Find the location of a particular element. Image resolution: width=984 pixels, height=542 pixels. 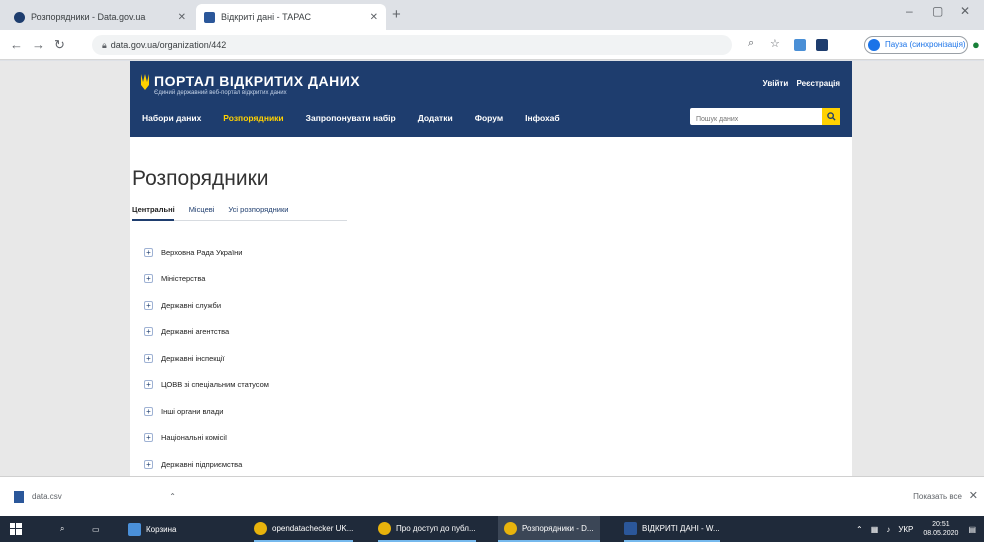

download-shelf: data.csv ⌃ Показать все ✕ is located at coordinates (492, 496).